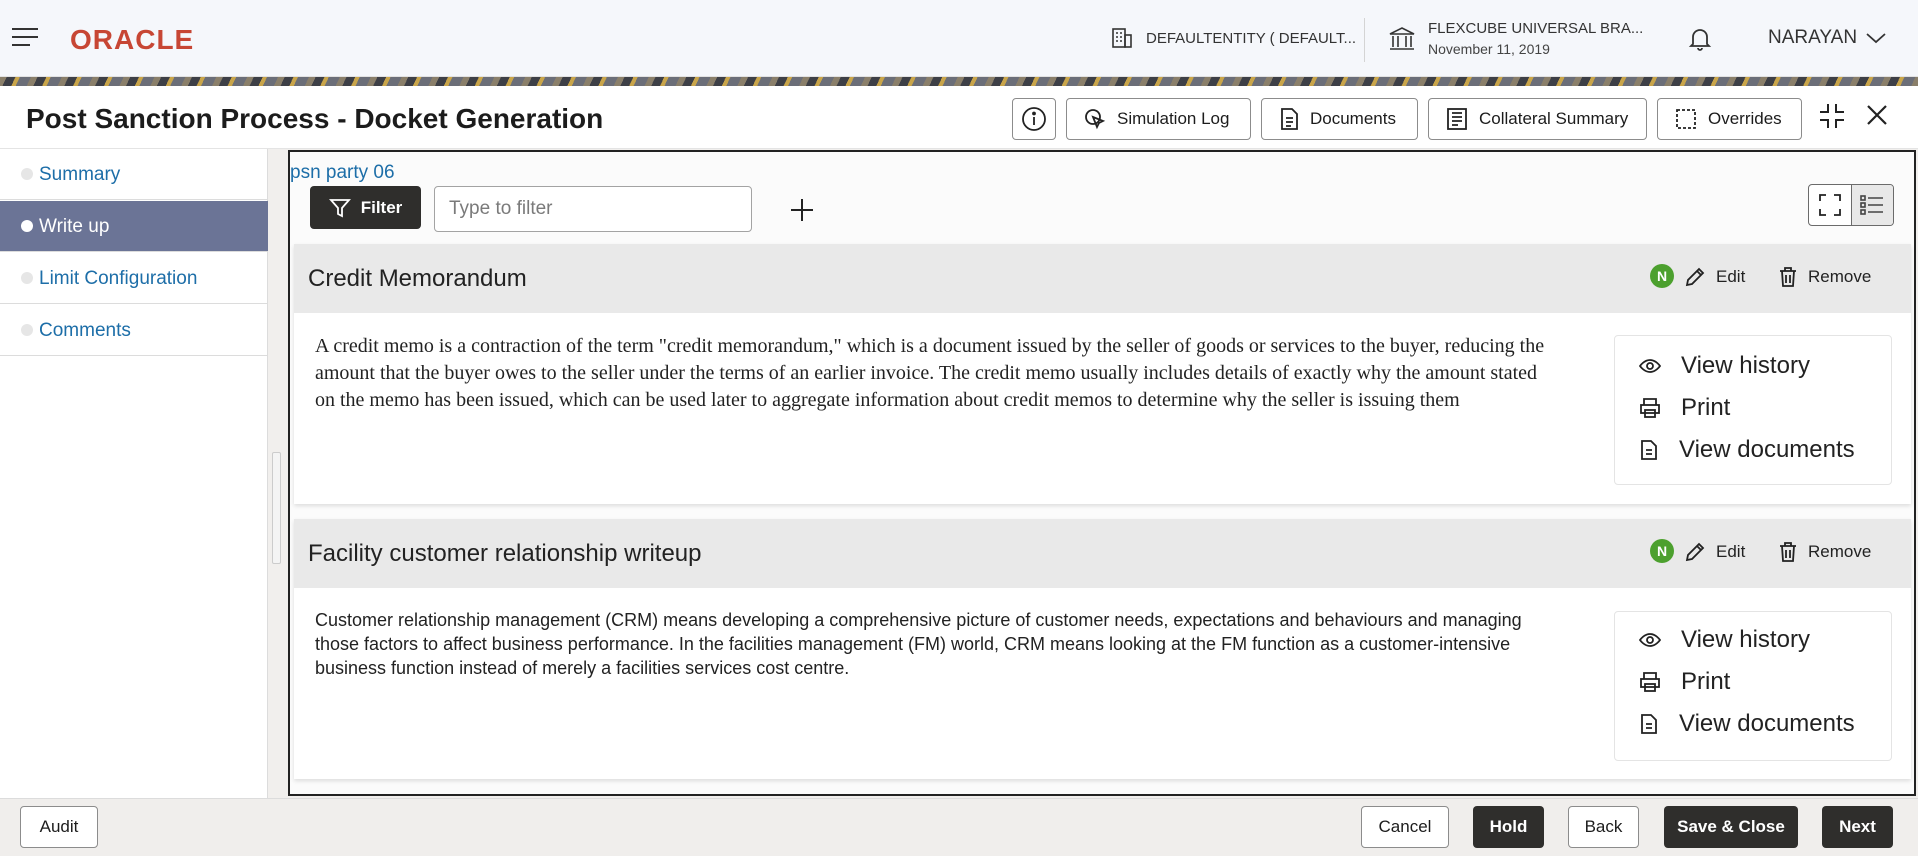 This screenshot has width=1918, height=856. What do you see at coordinates (118, 278) in the screenshot?
I see `nav-item-label: Limit Configuration` at bounding box center [118, 278].